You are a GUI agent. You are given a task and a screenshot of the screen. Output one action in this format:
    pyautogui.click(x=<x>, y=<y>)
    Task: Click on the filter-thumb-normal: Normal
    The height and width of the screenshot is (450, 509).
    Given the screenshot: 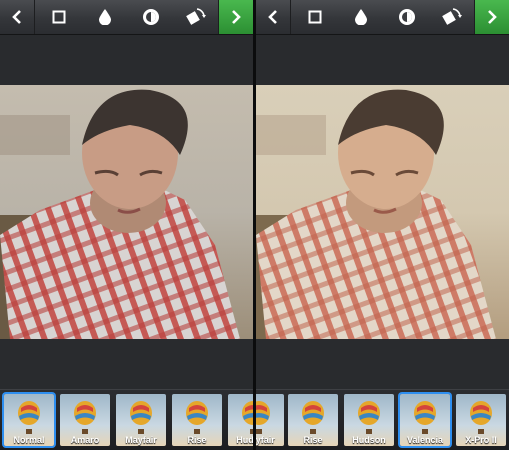 What is the action you would take?
    pyautogui.click(x=29, y=421)
    